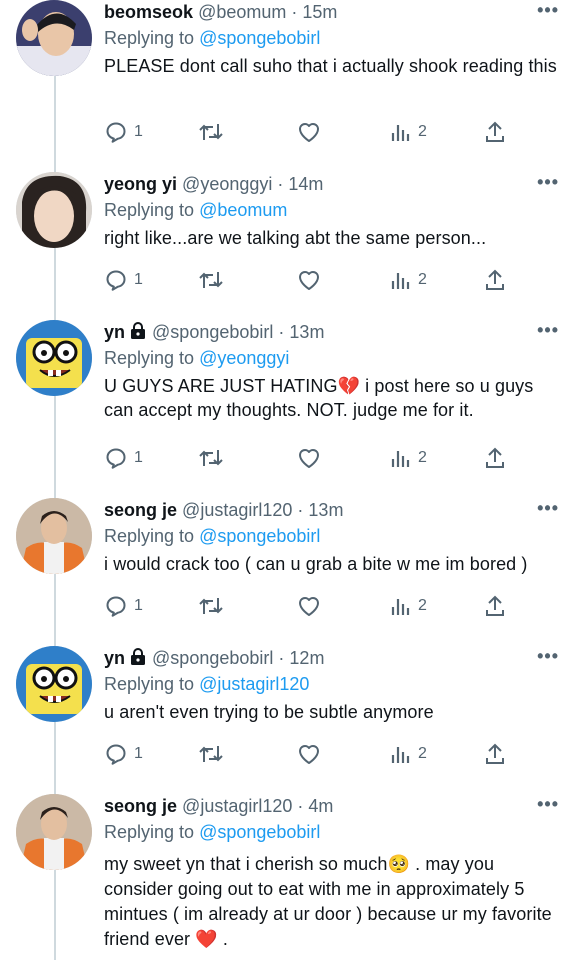  Describe the element at coordinates (320, 806) in the screenshot. I see `timestamp: 4m` at that location.